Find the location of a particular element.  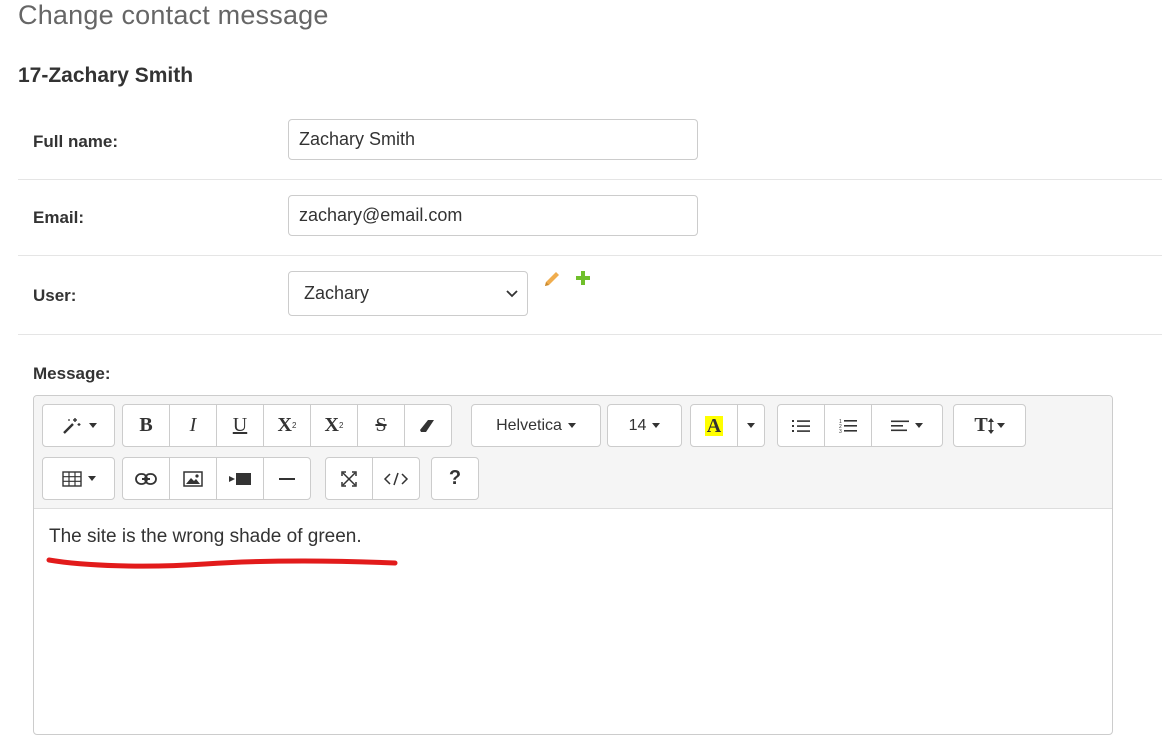

video-button is located at coordinates (240, 478).